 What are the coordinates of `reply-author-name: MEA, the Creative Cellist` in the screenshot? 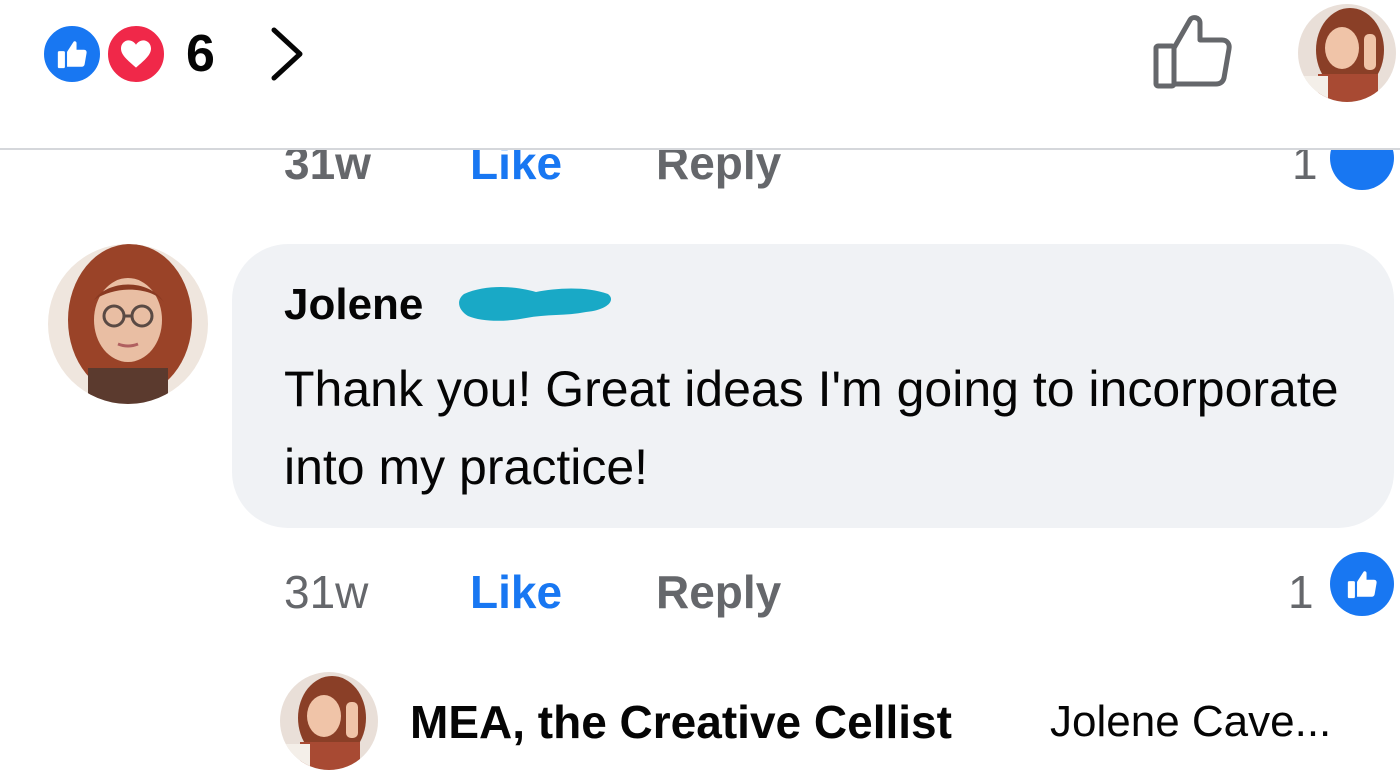 It's located at (681, 722).